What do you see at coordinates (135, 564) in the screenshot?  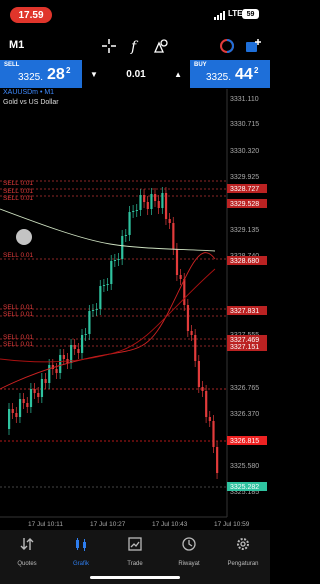 I see `nav-label: Trade` at bounding box center [135, 564].